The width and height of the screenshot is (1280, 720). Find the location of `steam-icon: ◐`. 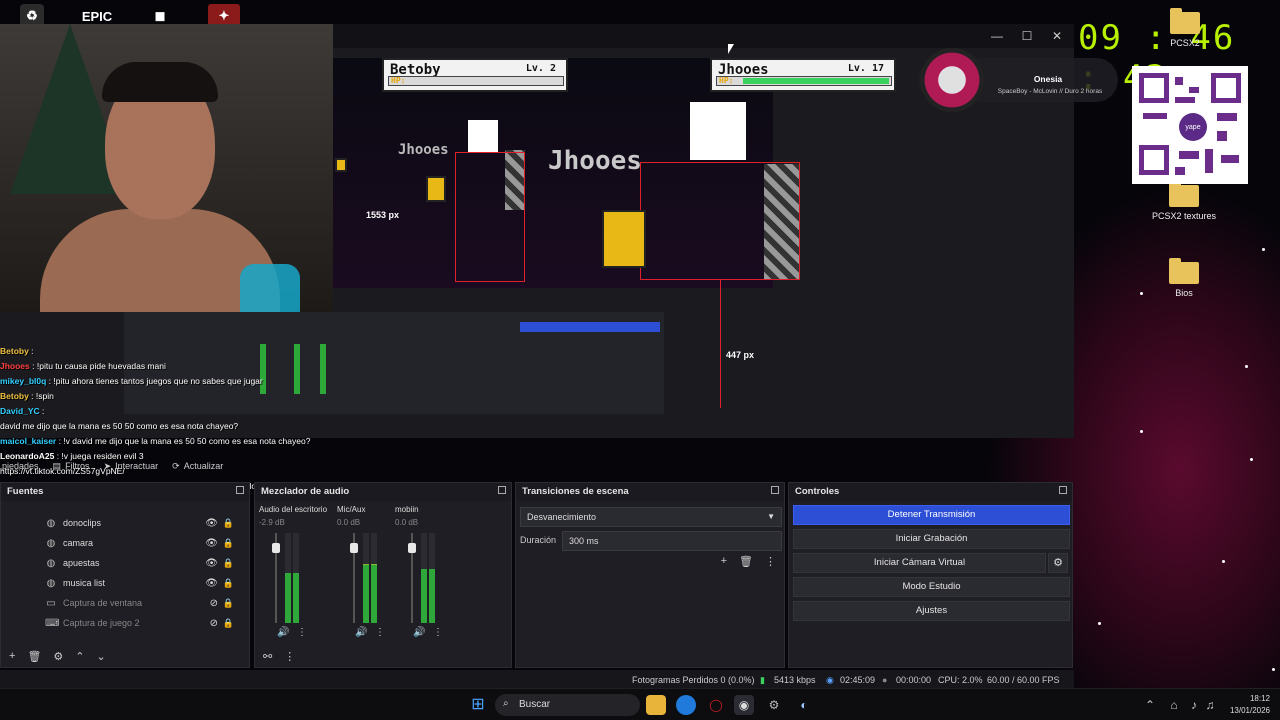

steam-icon: ◐ is located at coordinates (804, 705).